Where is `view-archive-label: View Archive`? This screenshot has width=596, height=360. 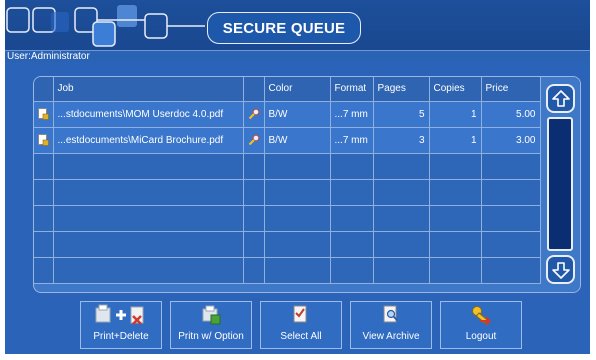 view-archive-label: View Archive is located at coordinates (391, 336).